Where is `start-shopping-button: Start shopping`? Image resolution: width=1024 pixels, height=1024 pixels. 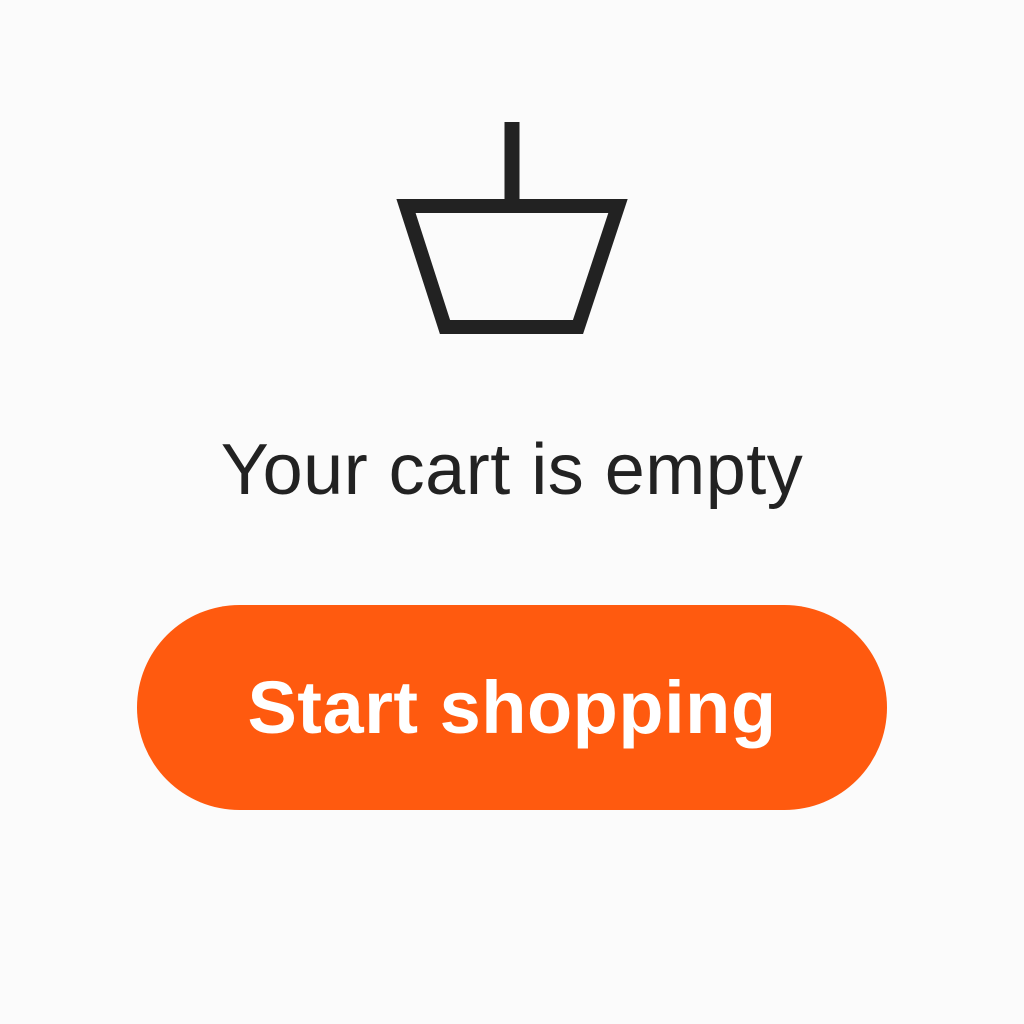
start-shopping-button: Start shopping is located at coordinates (512, 707).